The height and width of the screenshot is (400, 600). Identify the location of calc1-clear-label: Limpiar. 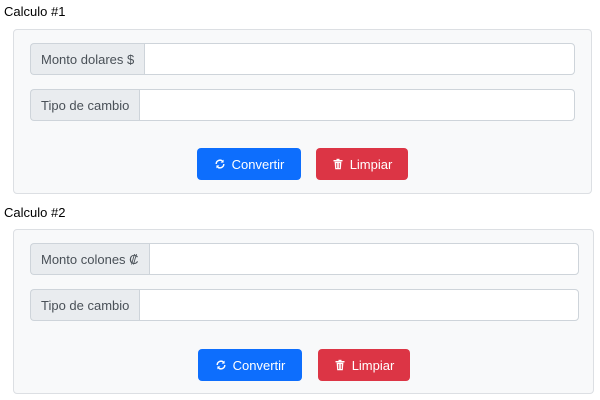
(371, 164).